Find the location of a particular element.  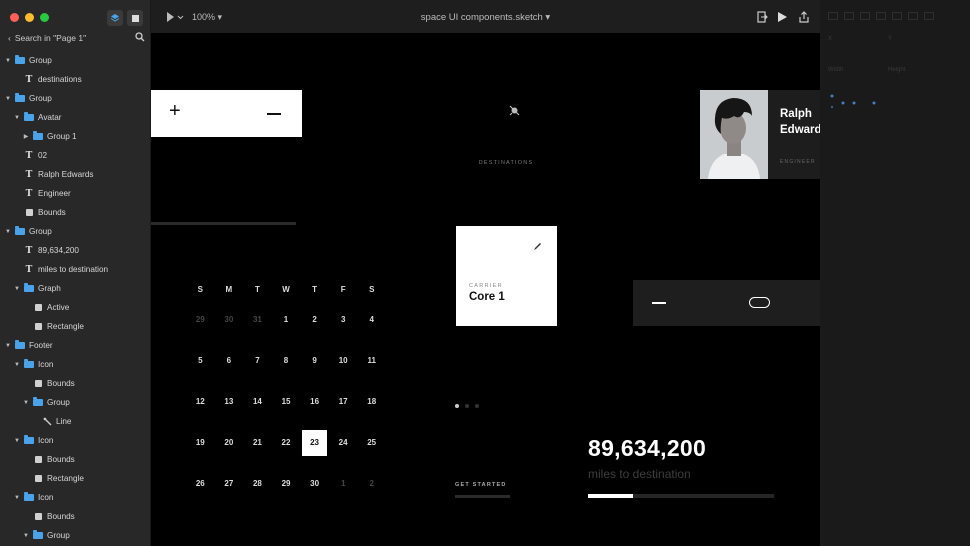

layer-row: Active is located at coordinates (75, 307).